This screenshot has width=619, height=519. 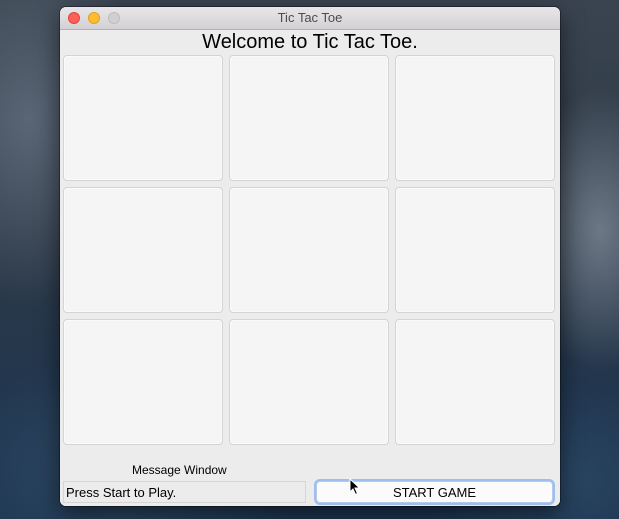 I want to click on message-window-label: Message Window, so click(x=179, y=470).